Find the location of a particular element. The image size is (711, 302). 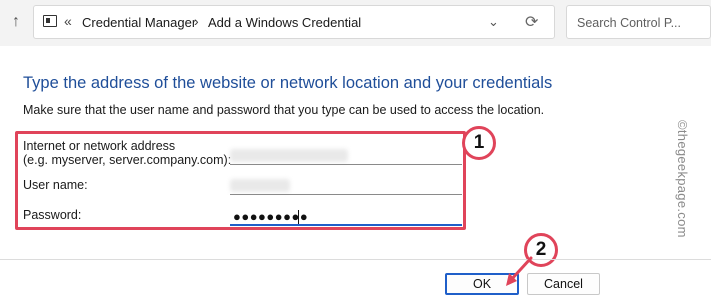

annotation-arrow is located at coordinates (519, 271).